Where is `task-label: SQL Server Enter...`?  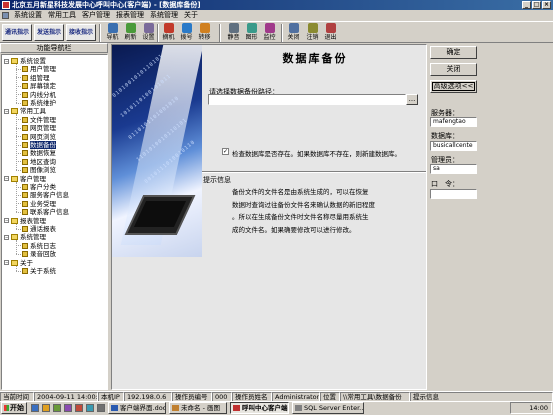
task-label: SQL Server Enter... is located at coordinates (334, 408).